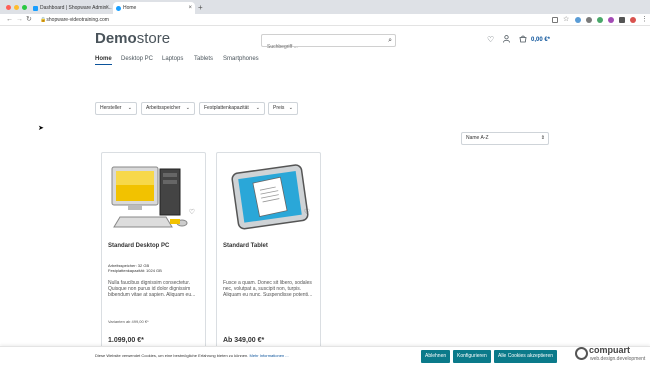 The width and height of the screenshot is (650, 366). What do you see at coordinates (523, 40) in the screenshot?
I see `cart-icon` at bounding box center [523, 40].